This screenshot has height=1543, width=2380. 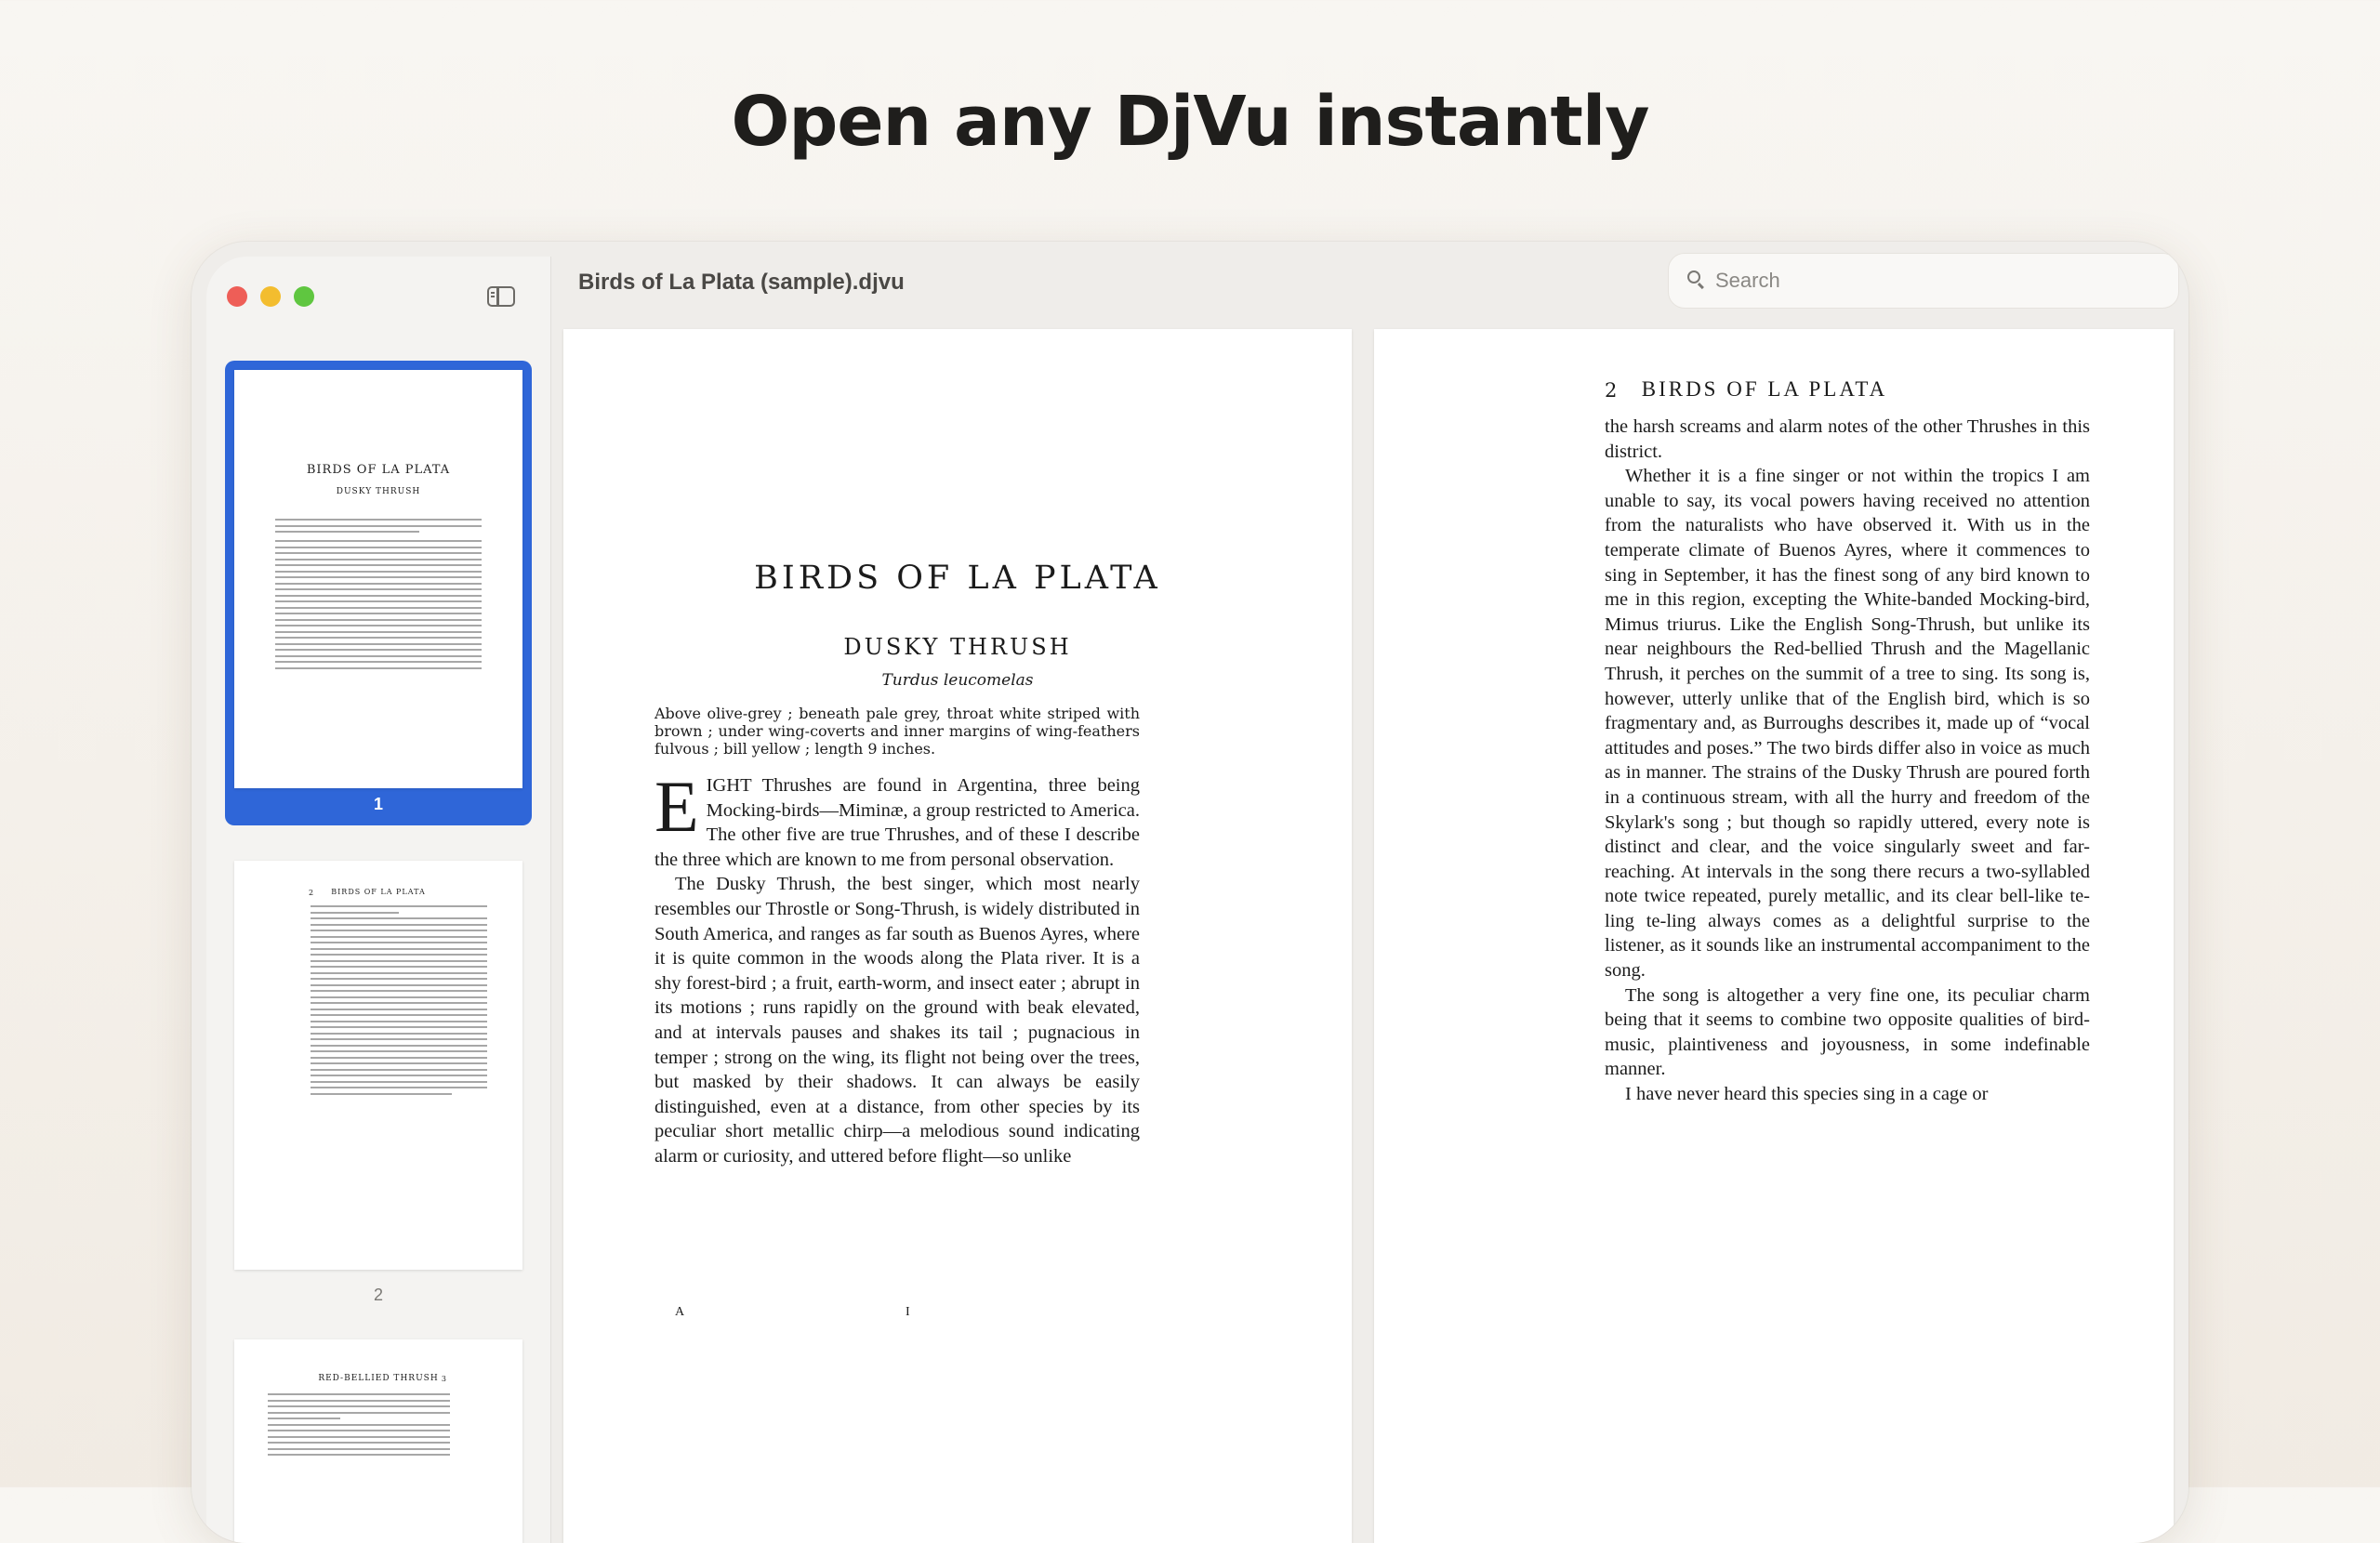 I want to click on document-title: Birds of La Plata (sample).djvu, so click(x=741, y=282).